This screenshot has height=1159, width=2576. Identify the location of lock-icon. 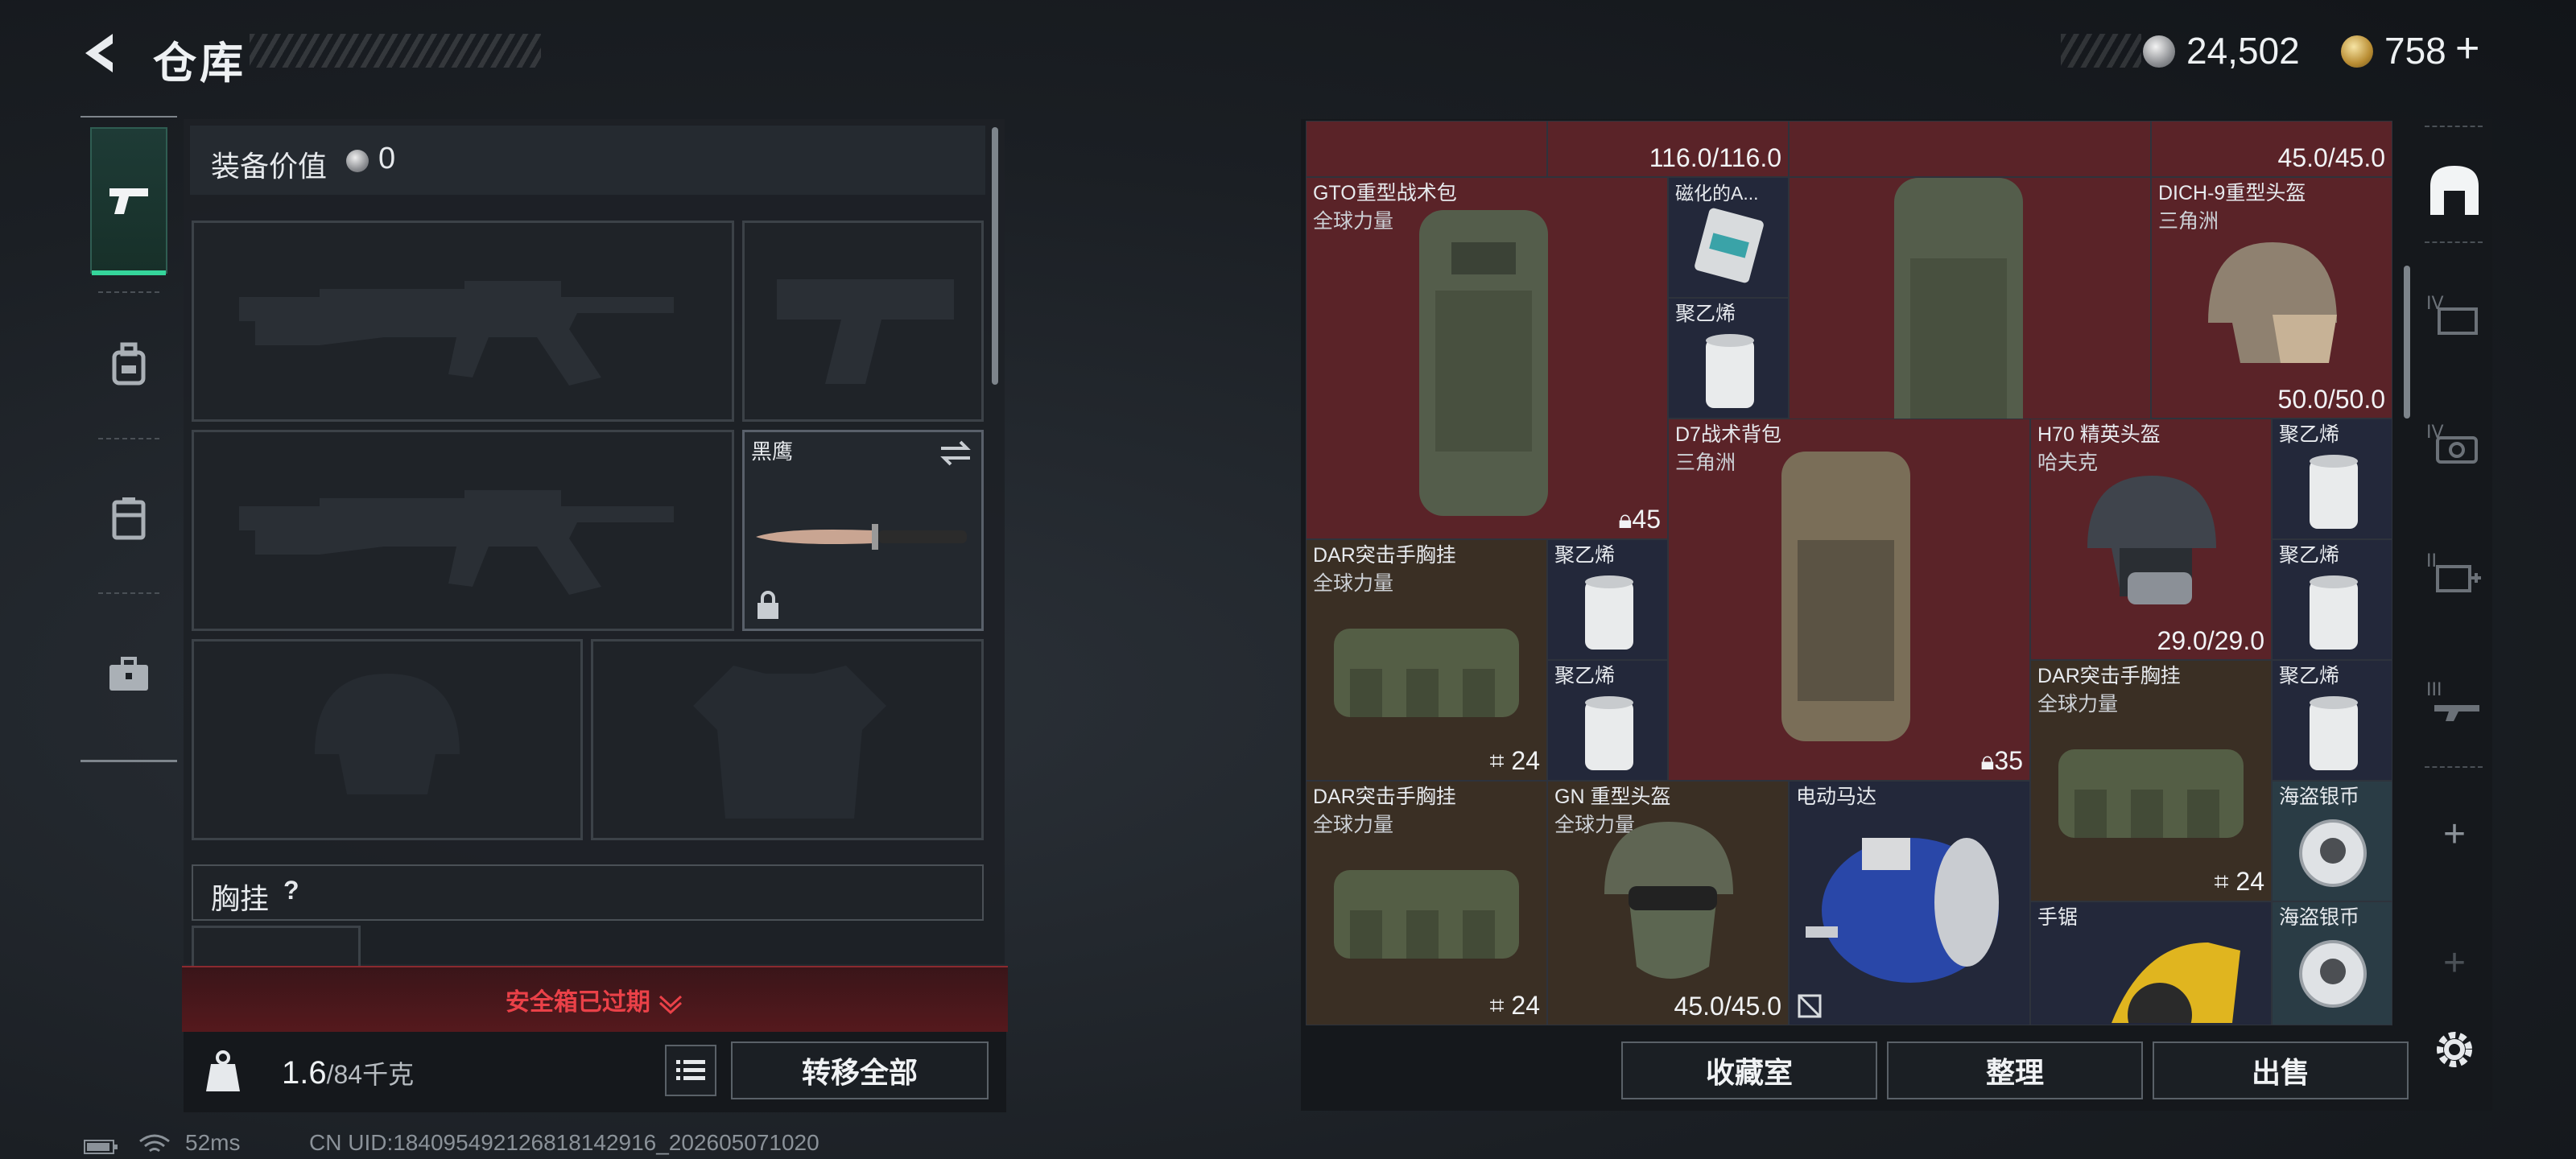
(768, 605).